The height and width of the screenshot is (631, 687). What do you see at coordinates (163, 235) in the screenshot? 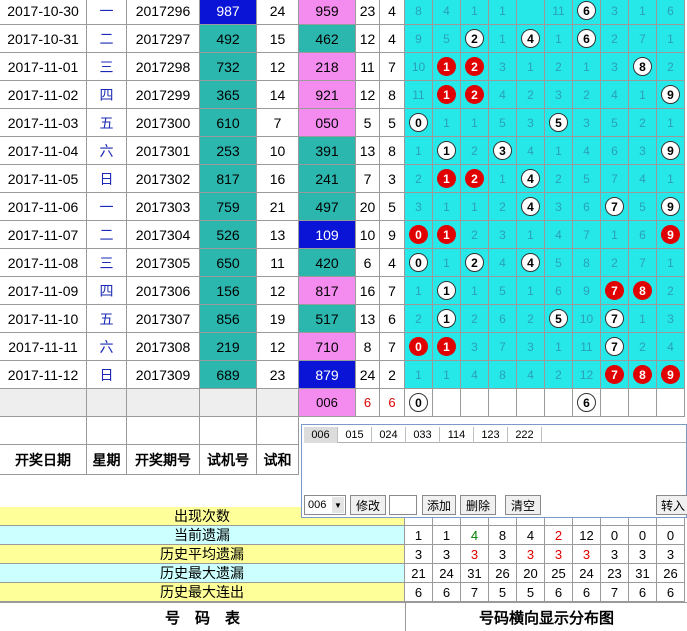
I see `row-issue: 2017304` at bounding box center [163, 235].